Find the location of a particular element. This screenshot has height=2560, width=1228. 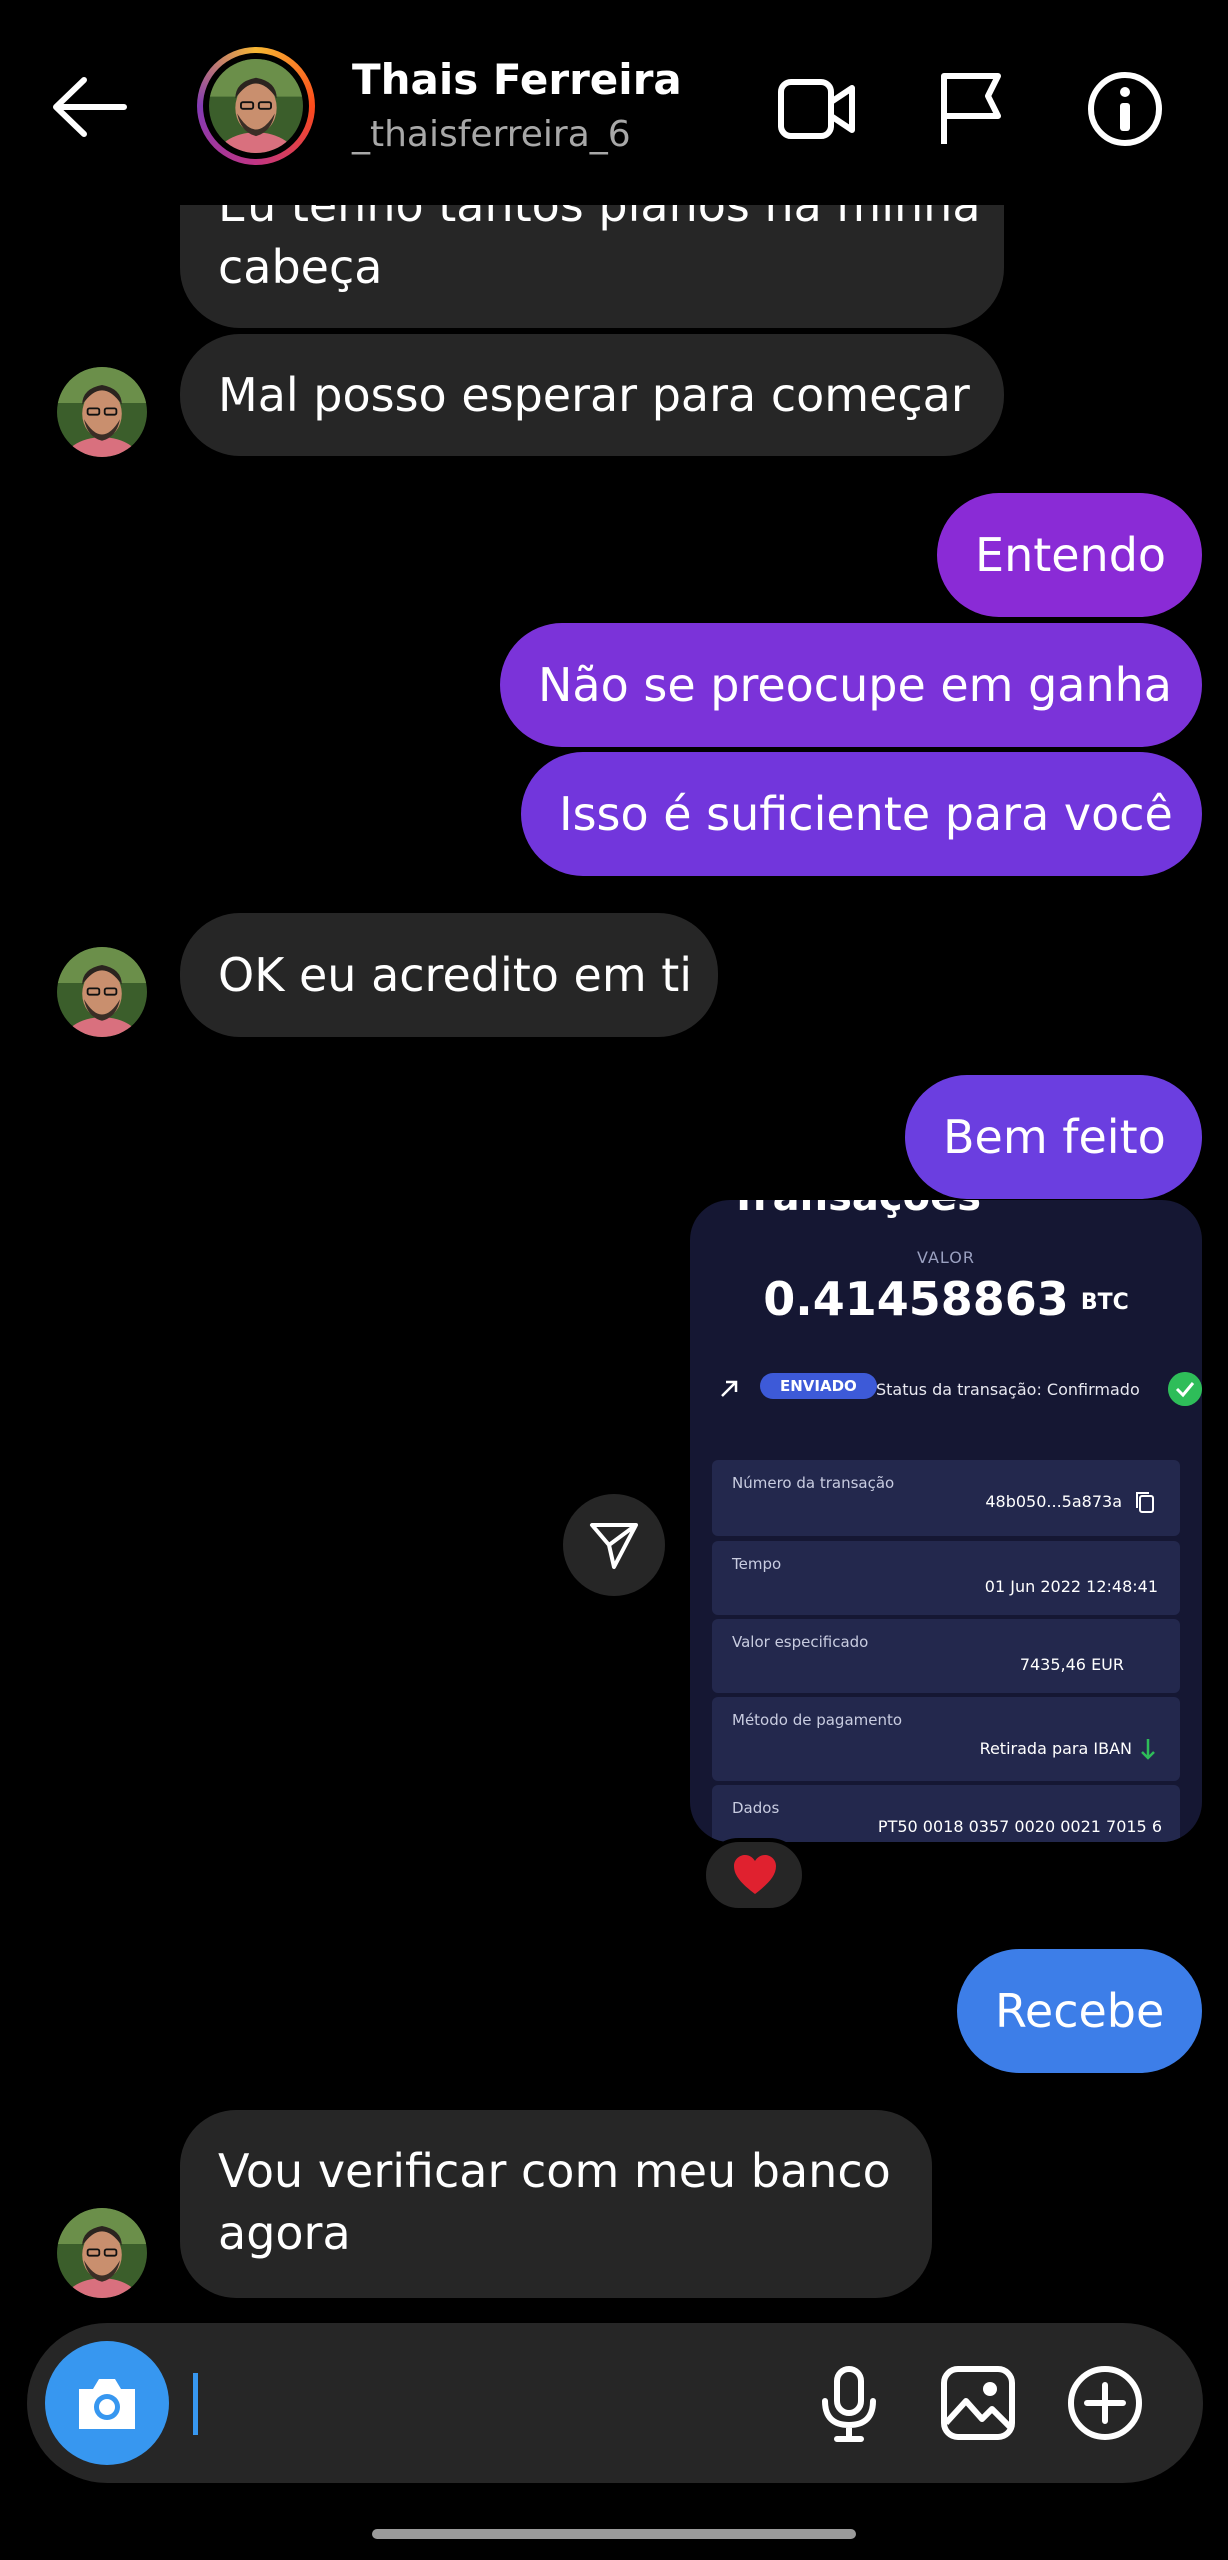

row-value: PT50 0018 0357 0020 0021 7015 6 is located at coordinates (1019, 1826).